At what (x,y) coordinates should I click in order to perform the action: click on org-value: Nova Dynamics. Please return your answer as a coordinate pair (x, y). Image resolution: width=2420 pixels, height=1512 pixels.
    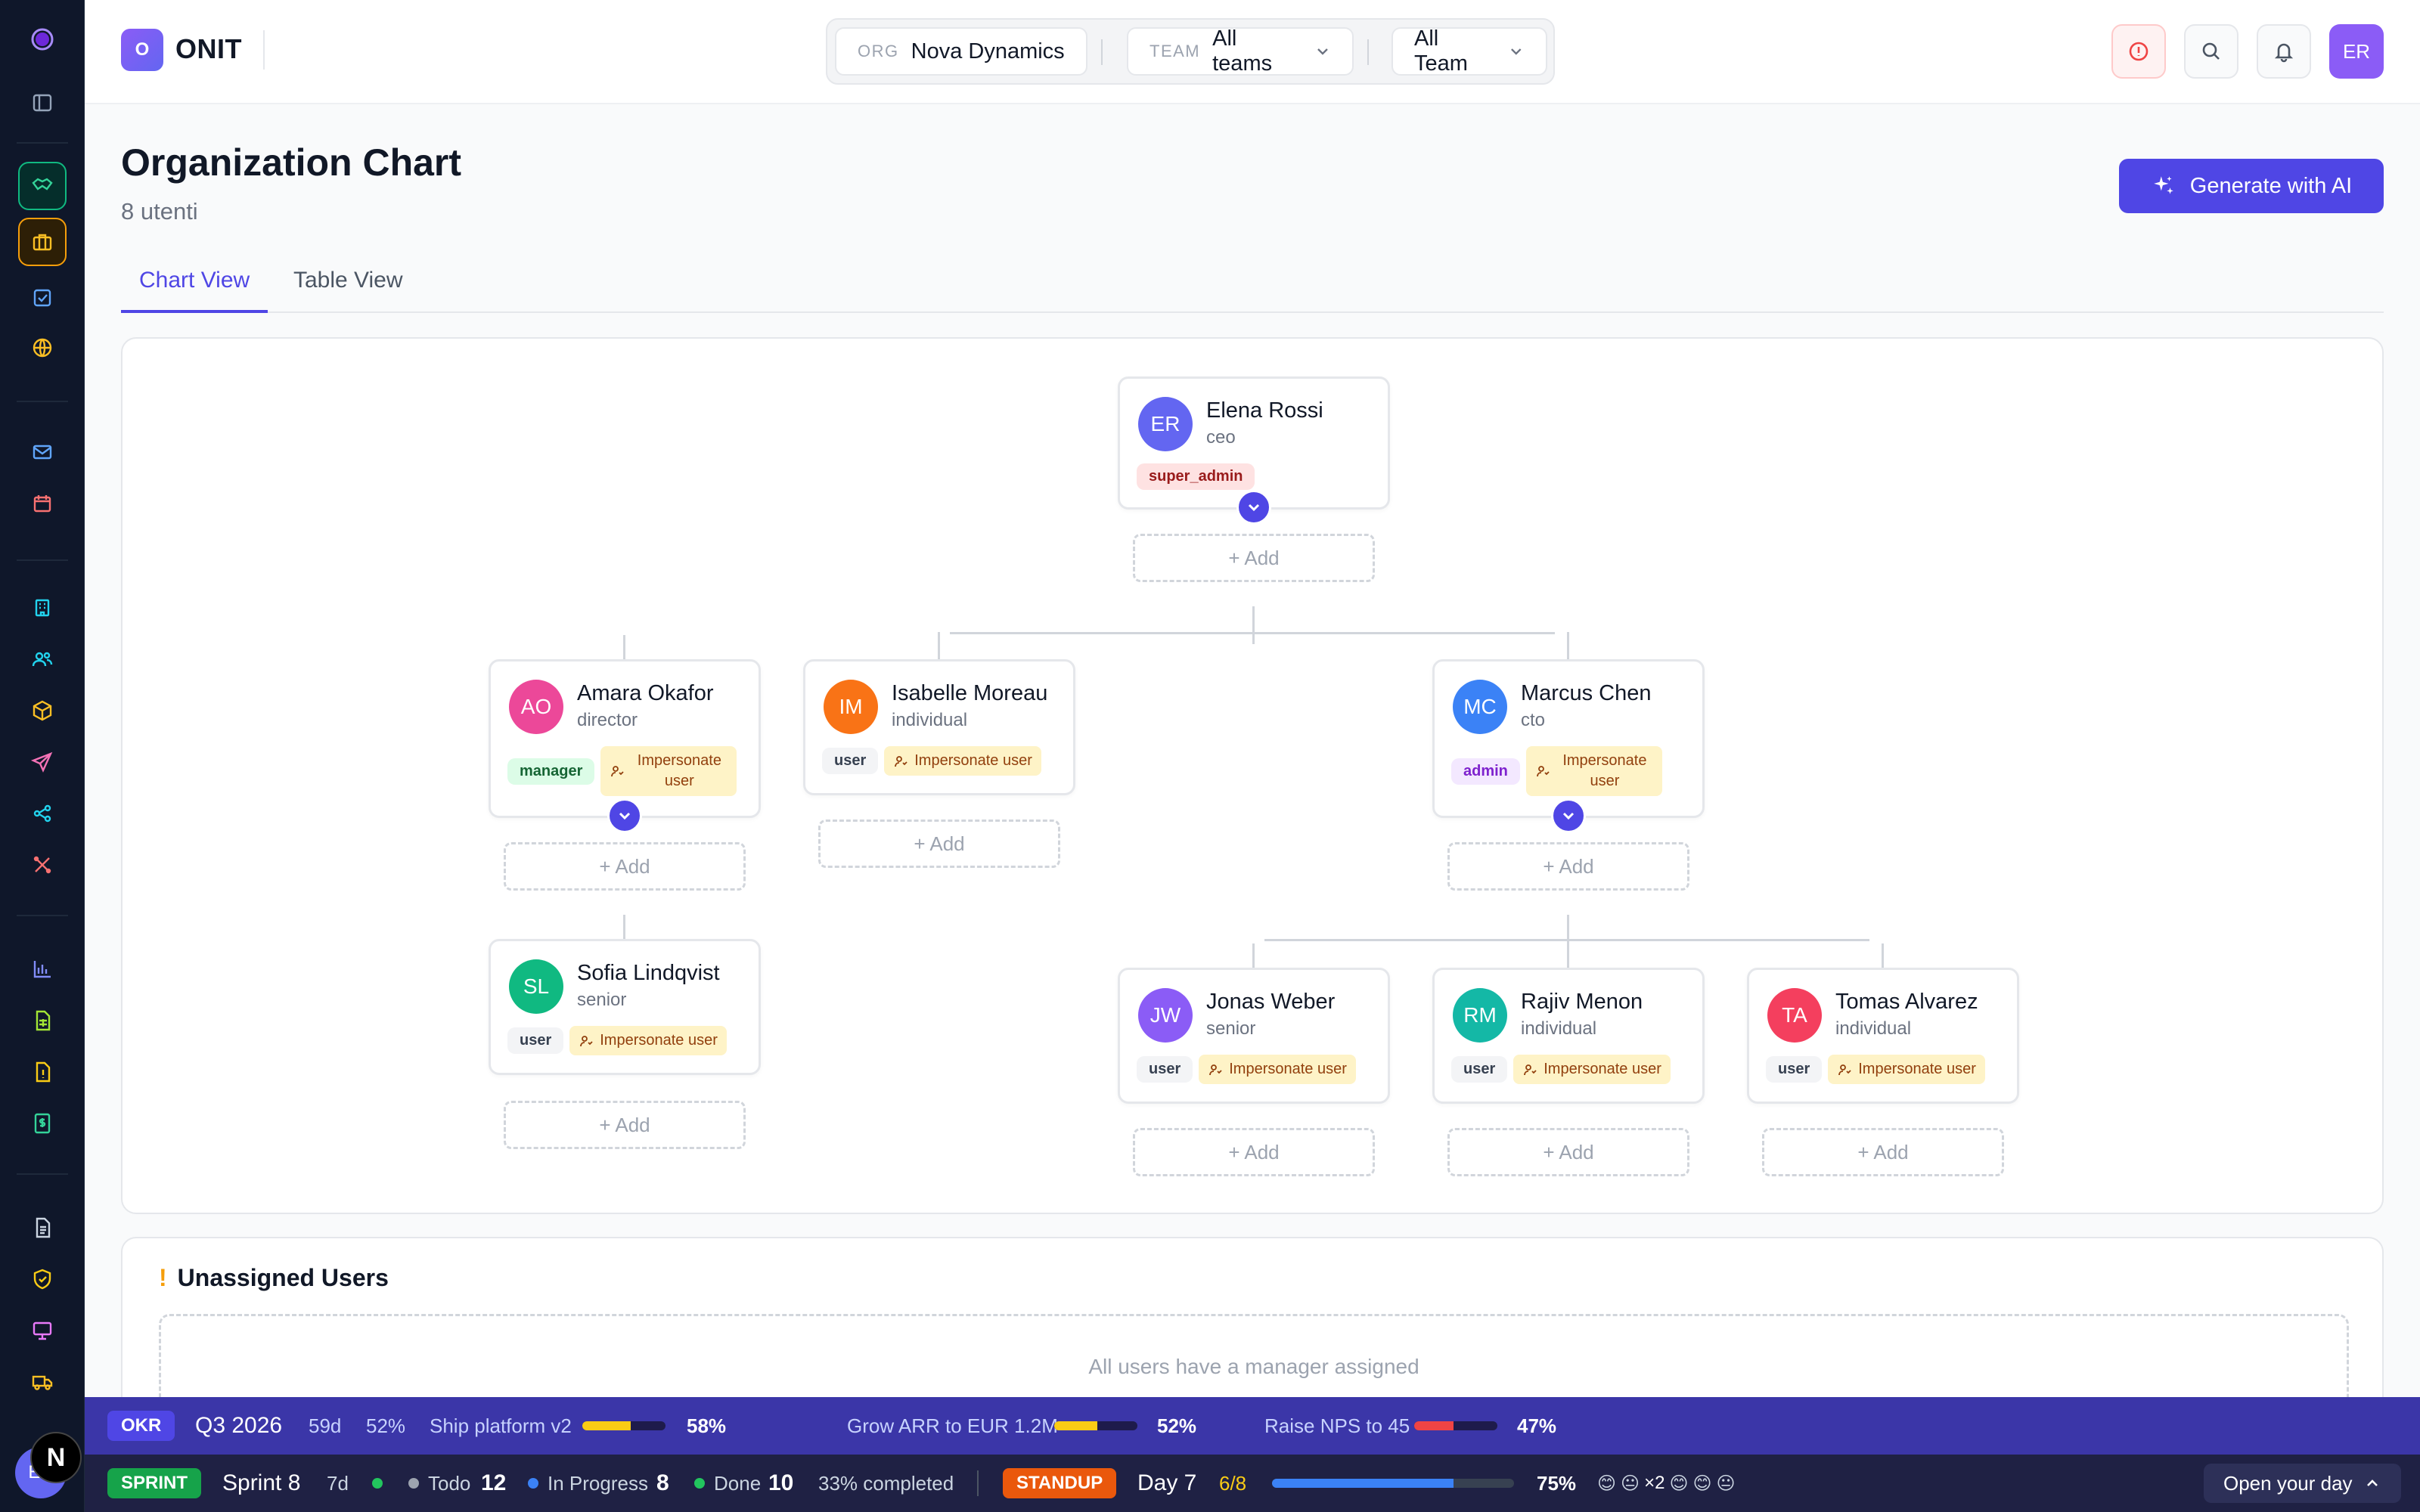
    Looking at the image, I should click on (988, 52).